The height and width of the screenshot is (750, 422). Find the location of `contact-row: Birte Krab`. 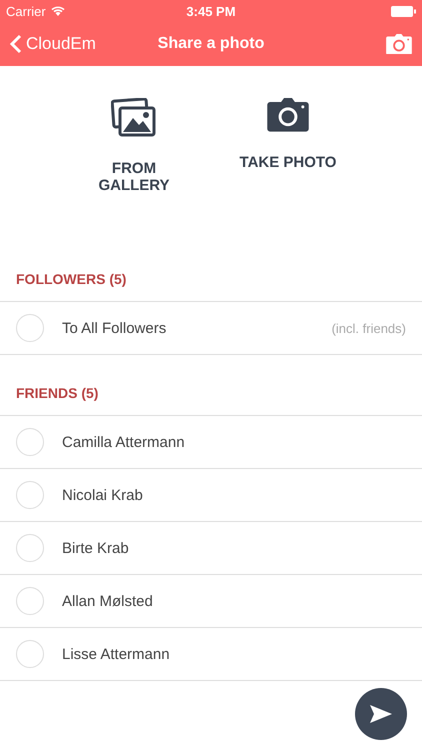

contact-row: Birte Krab is located at coordinates (211, 548).